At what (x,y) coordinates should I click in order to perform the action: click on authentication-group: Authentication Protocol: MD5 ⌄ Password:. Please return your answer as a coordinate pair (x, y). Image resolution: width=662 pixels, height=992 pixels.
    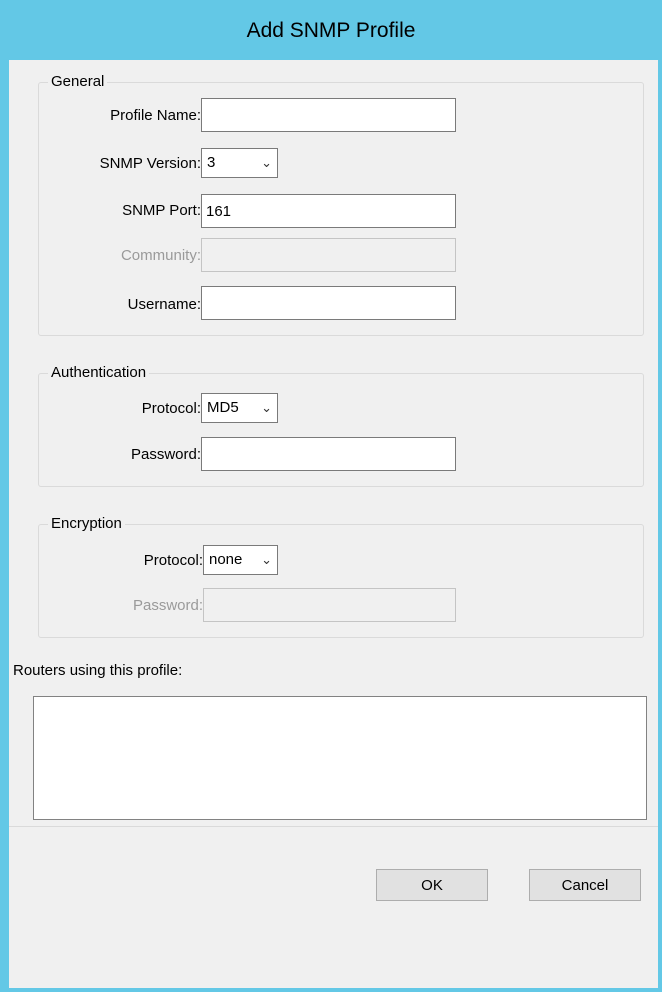
    Looking at the image, I should click on (341, 425).